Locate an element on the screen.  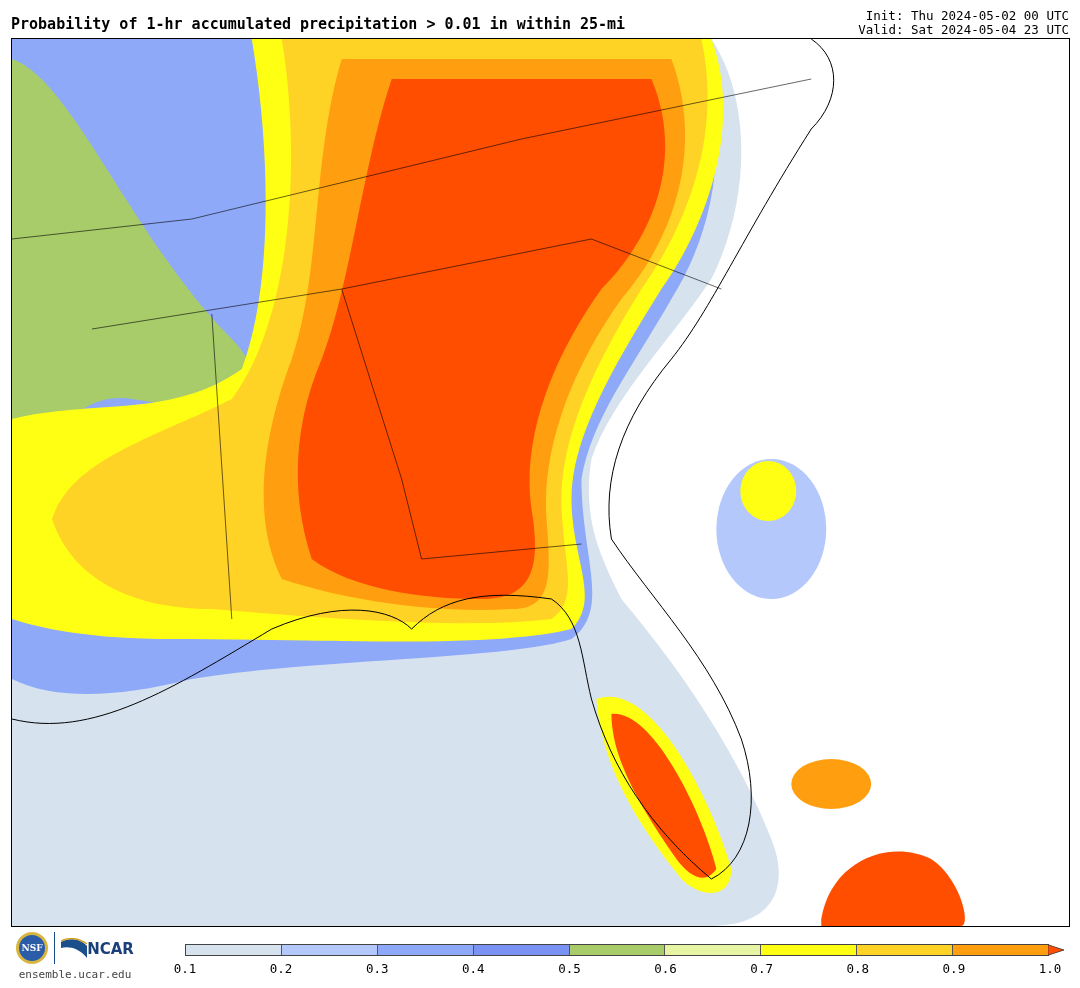
tick-label: 0.1 is located at coordinates (185, 968).